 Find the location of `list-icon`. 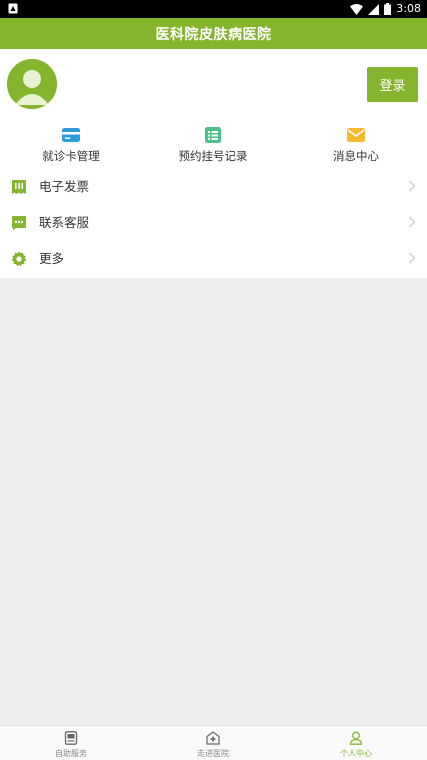

list-icon is located at coordinates (213, 135).